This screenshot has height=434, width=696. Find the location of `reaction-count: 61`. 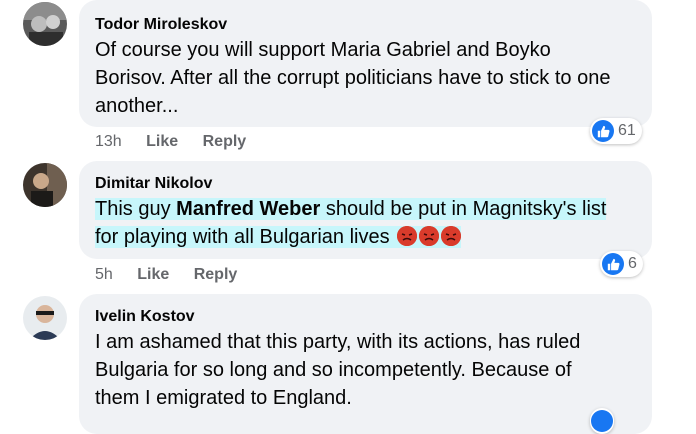

reaction-count: 61 is located at coordinates (627, 130).